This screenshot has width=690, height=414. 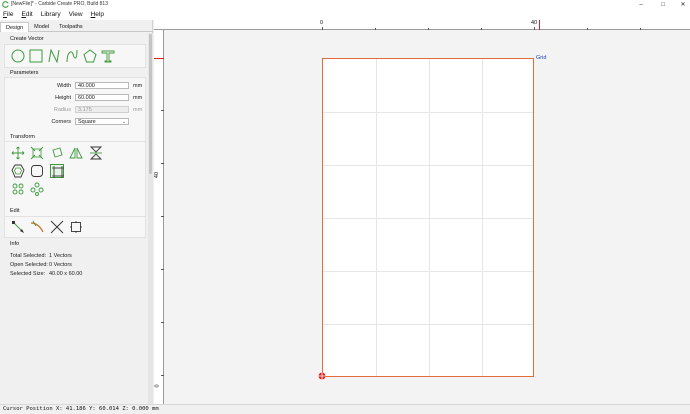 I want to click on open-selected-value: 0 Vectors, so click(x=60, y=265).